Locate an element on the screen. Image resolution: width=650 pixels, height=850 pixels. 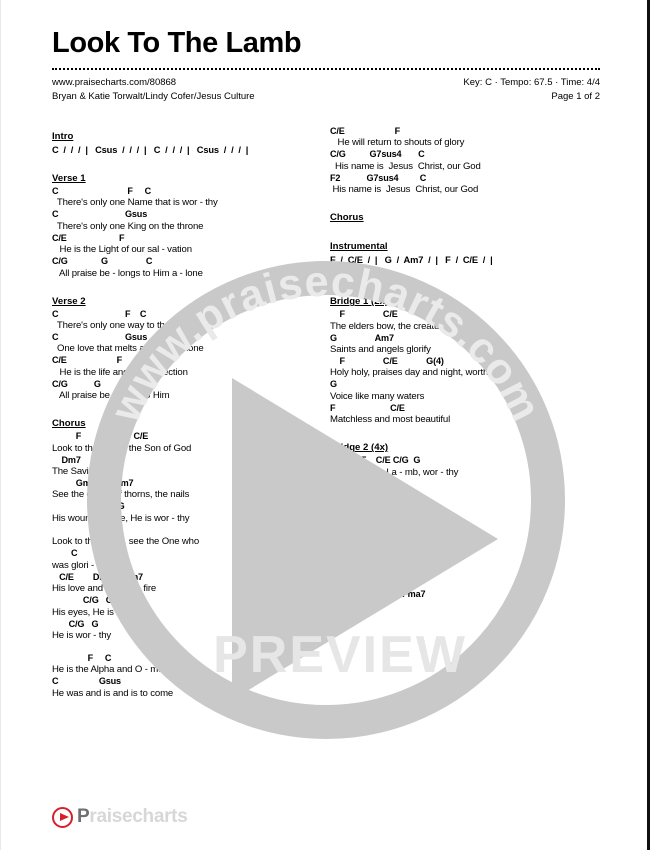
section-label: Bridge 1 (2x) is located at coordinates (359, 302).